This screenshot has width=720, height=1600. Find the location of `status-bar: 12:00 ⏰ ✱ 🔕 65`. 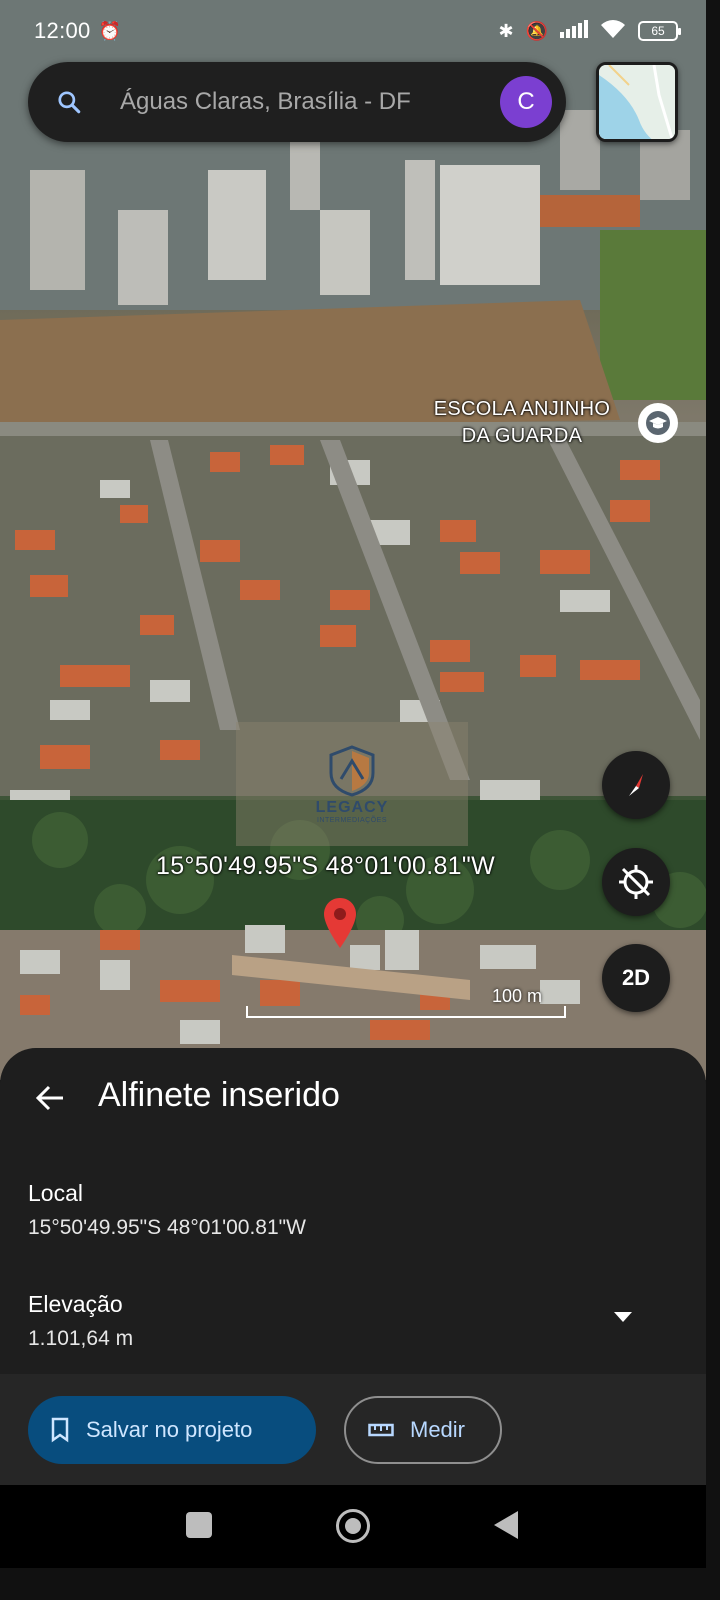

status-bar: 12:00 ⏰ ✱ 🔕 65 is located at coordinates (353, 31).